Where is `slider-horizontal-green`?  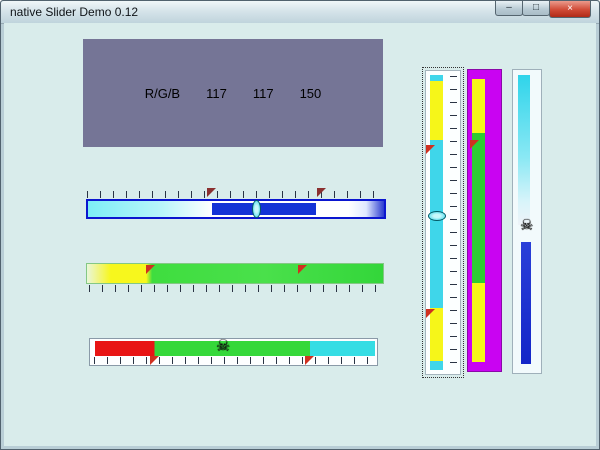
slider-horizontal-green is located at coordinates (235, 278).